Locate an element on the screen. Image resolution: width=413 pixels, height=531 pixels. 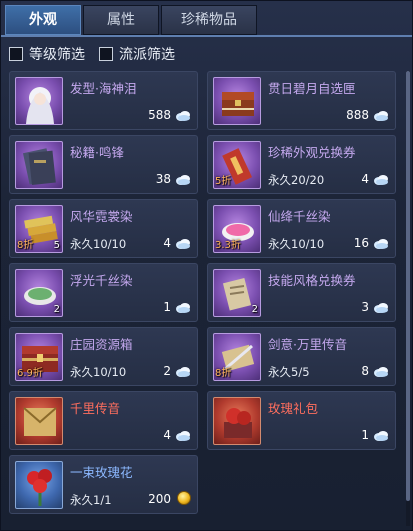
item-name: 剑意·万里传音 is located at coordinates (307, 344).